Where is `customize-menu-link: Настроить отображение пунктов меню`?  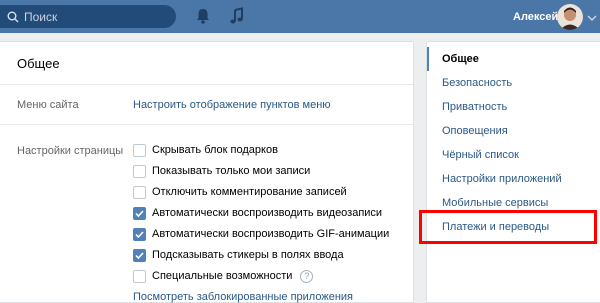
customize-menu-link: Настроить отображение пунктов меню is located at coordinates (232, 105).